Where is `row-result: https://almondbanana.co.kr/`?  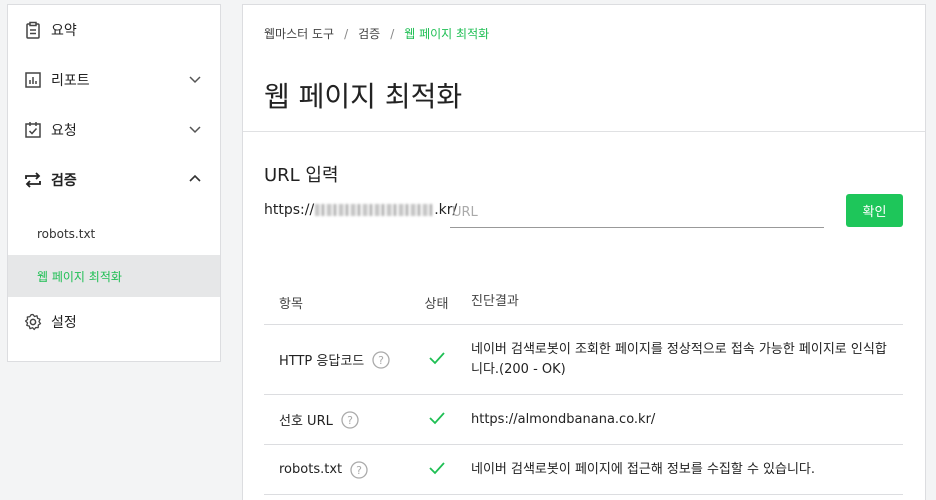
row-result: https://almondbanana.co.kr/ is located at coordinates (563, 419).